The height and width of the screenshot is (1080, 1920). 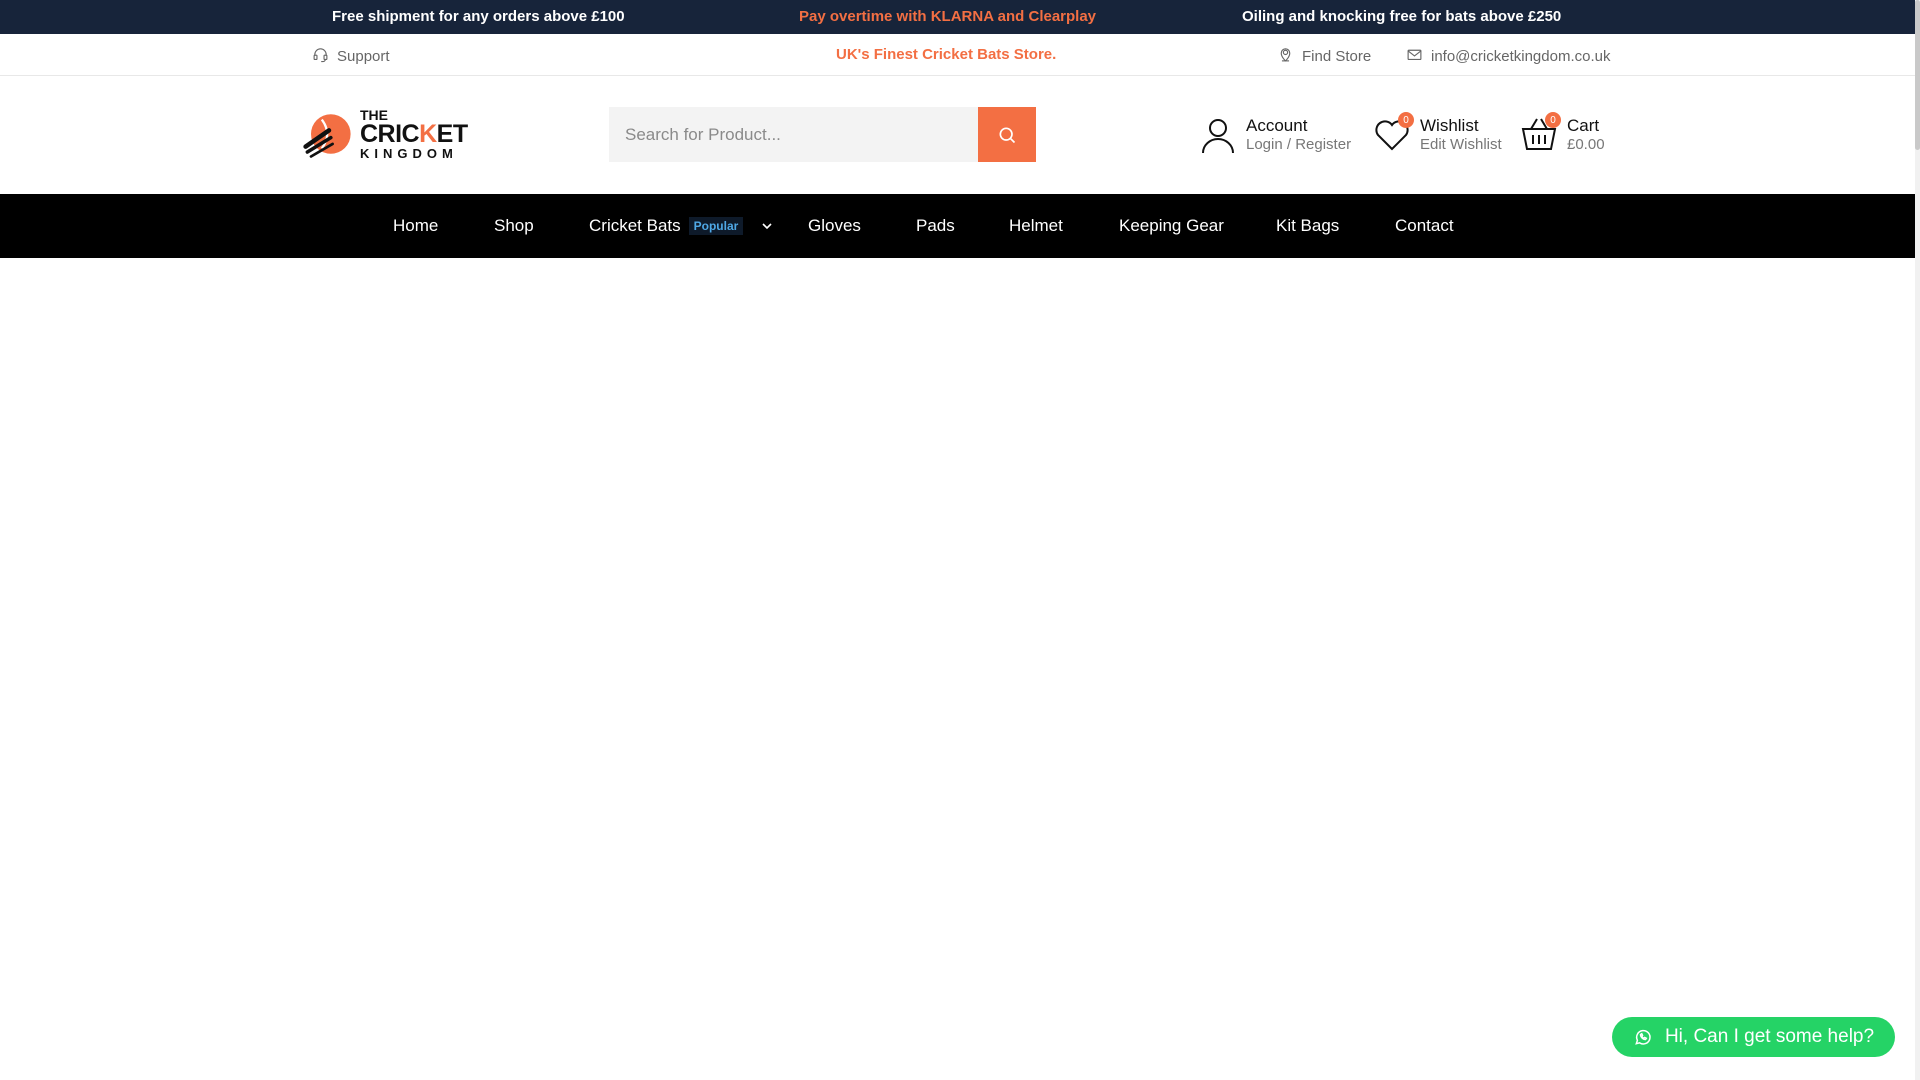 What do you see at coordinates (1218, 135) in the screenshot?
I see `user-icon` at bounding box center [1218, 135].